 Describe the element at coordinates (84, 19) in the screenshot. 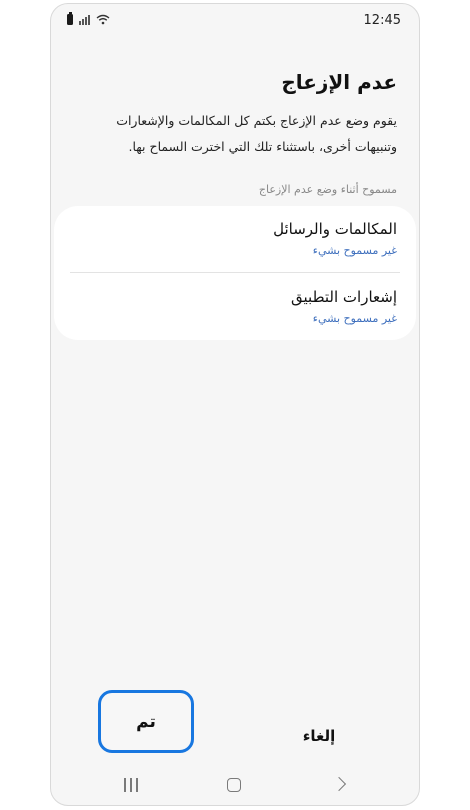

I see `signal-icon` at that location.